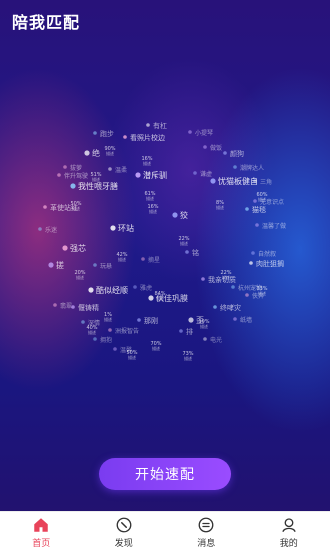 Image resolution: width=330 pixels, height=550 pixels. Describe the element at coordinates (103, 133) in the screenshot. I see `interest-tag: 跑步` at that location.